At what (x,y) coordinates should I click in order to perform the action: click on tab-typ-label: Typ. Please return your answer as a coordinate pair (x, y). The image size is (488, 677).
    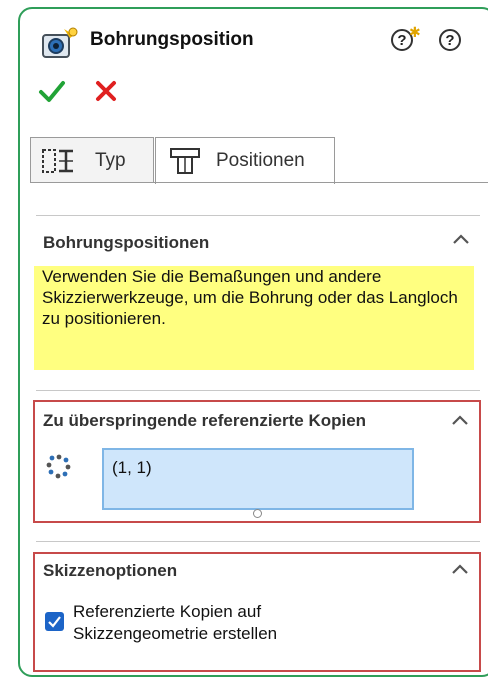
    Looking at the image, I should click on (110, 160).